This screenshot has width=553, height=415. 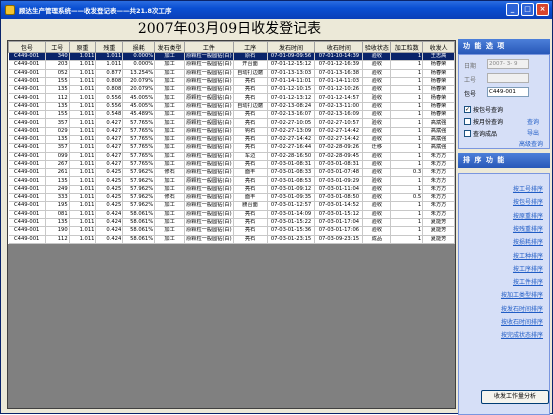 What do you see at coordinates (542, 9) in the screenshot?
I see `close-button: ×` at bounding box center [542, 9].